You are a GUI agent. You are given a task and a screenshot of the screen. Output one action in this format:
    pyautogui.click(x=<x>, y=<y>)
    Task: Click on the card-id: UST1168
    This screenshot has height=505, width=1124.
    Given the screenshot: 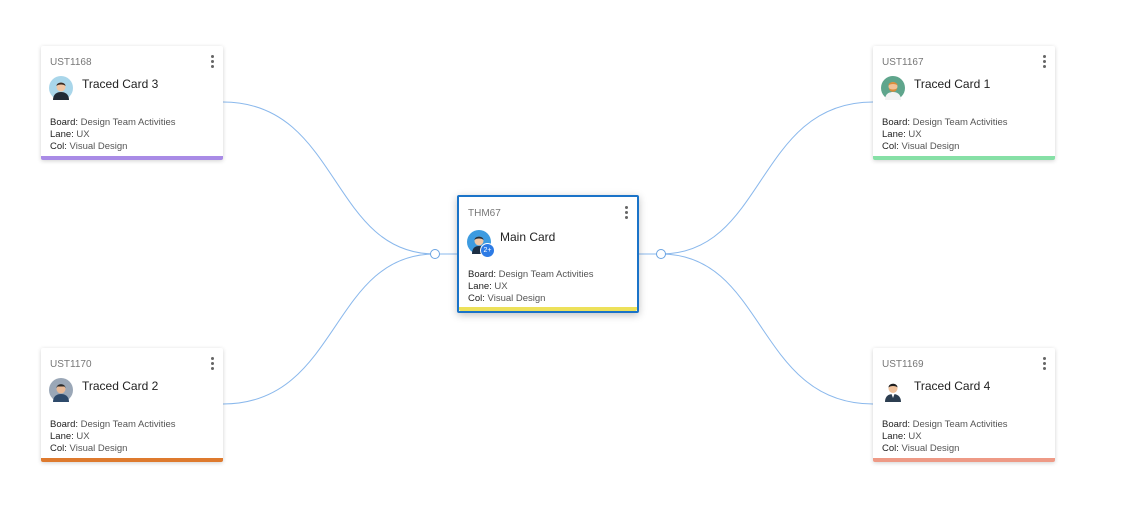 What is the action you would take?
    pyautogui.click(x=71, y=62)
    